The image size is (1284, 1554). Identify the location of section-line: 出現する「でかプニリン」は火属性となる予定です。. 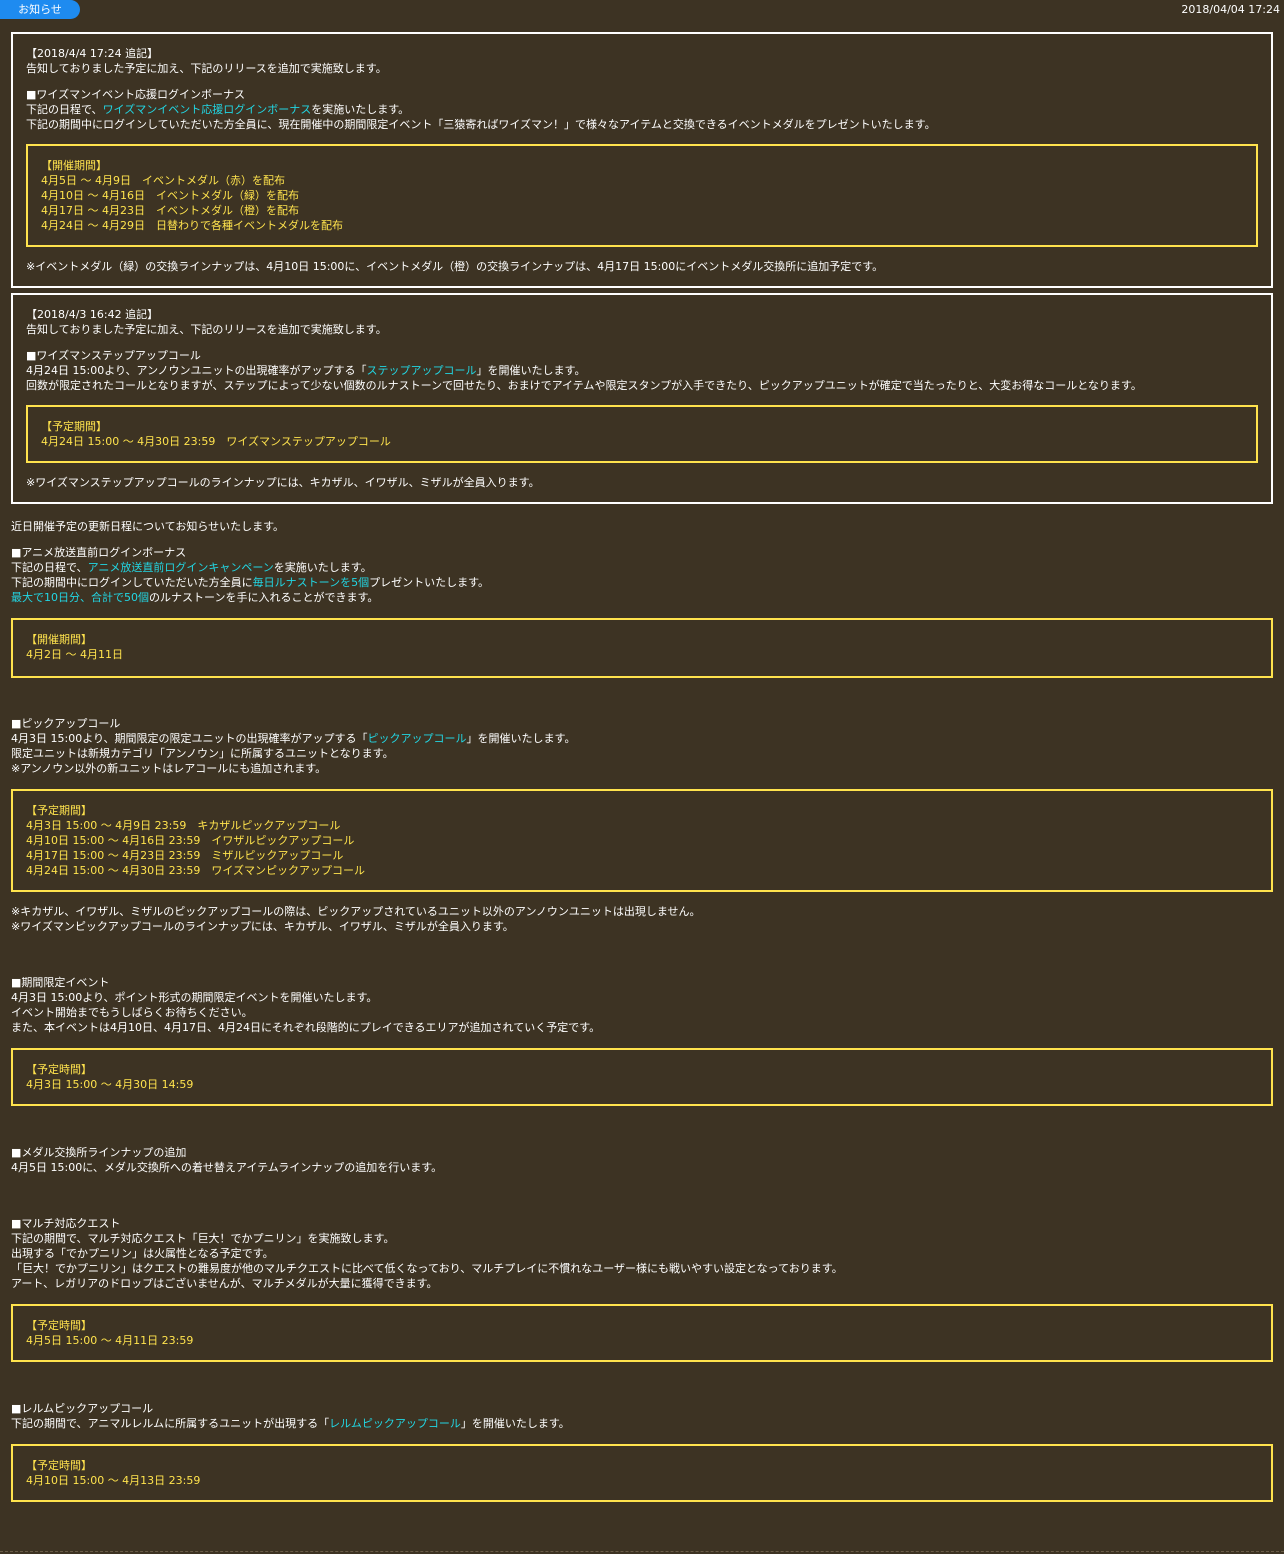
(142, 1253).